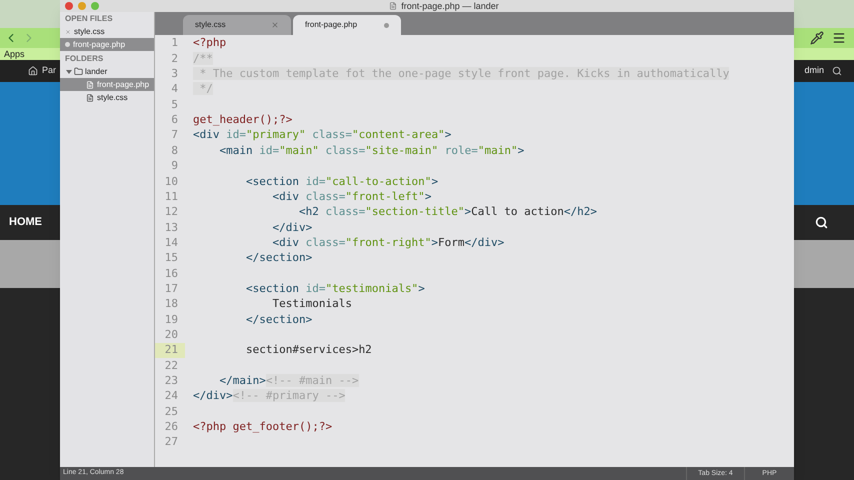 Image resolution: width=854 pixels, height=480 pixels. Describe the element at coordinates (107, 71) in the screenshot. I see `folder-item: lander` at that location.